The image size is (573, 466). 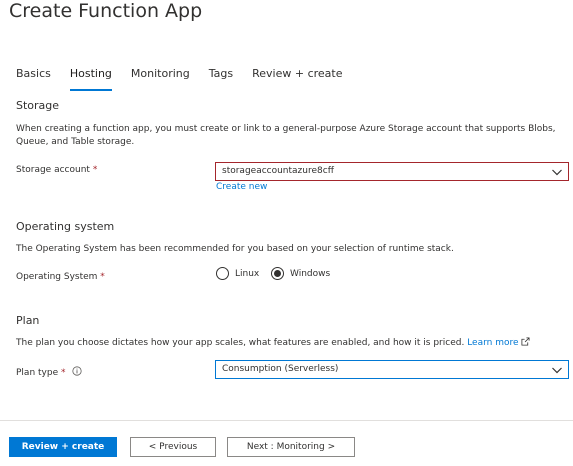 What do you see at coordinates (33, 79) in the screenshot?
I see `tab-basics: Basics` at bounding box center [33, 79].